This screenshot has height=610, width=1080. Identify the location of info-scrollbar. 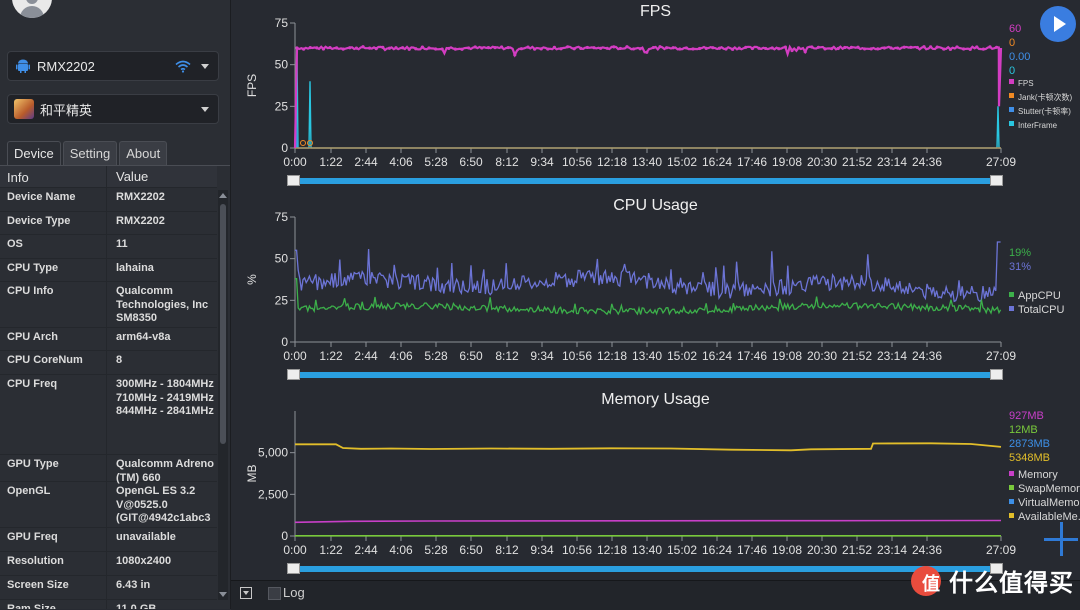
(223, 395).